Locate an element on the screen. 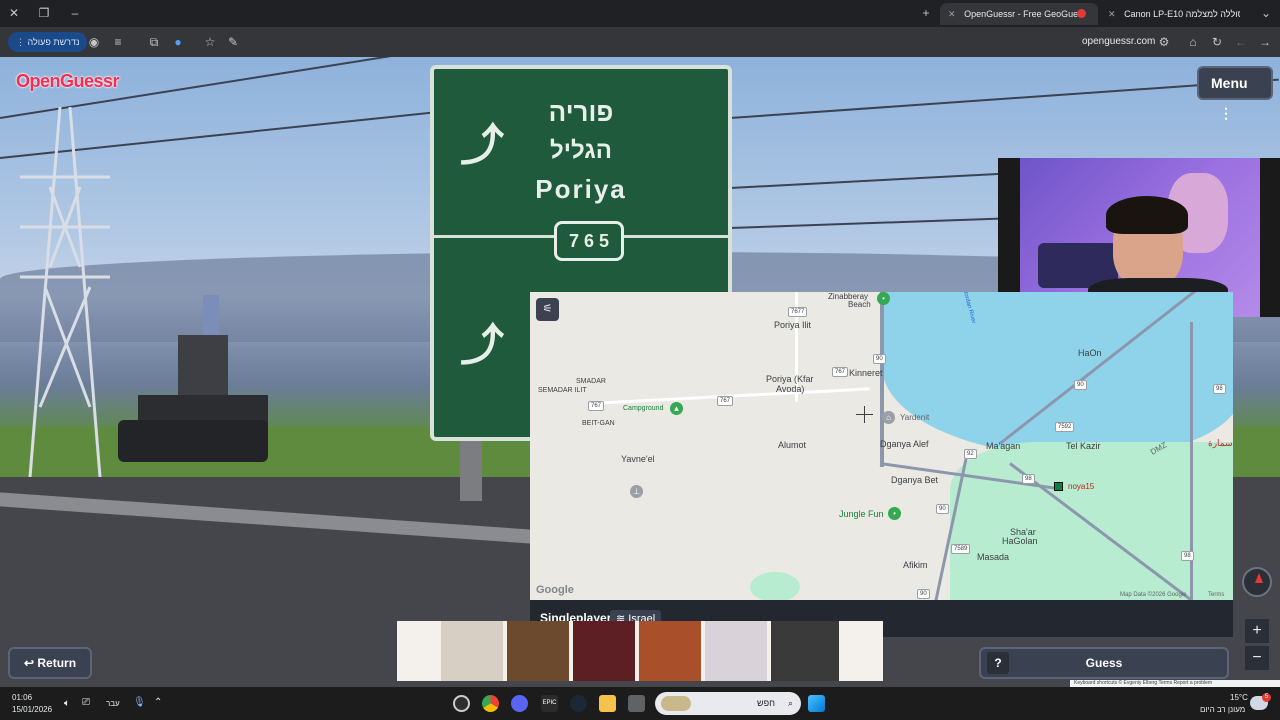 The image size is (1280, 720). help-button: ? is located at coordinates (998, 663).